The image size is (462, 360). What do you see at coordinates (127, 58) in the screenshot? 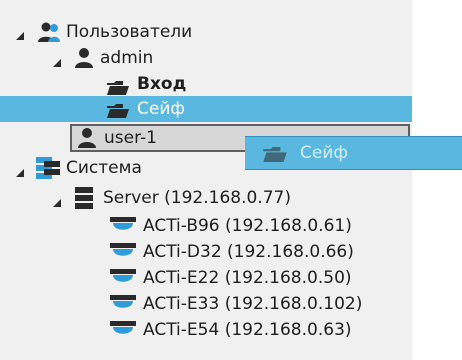
I see `tree-label: admin` at bounding box center [127, 58].